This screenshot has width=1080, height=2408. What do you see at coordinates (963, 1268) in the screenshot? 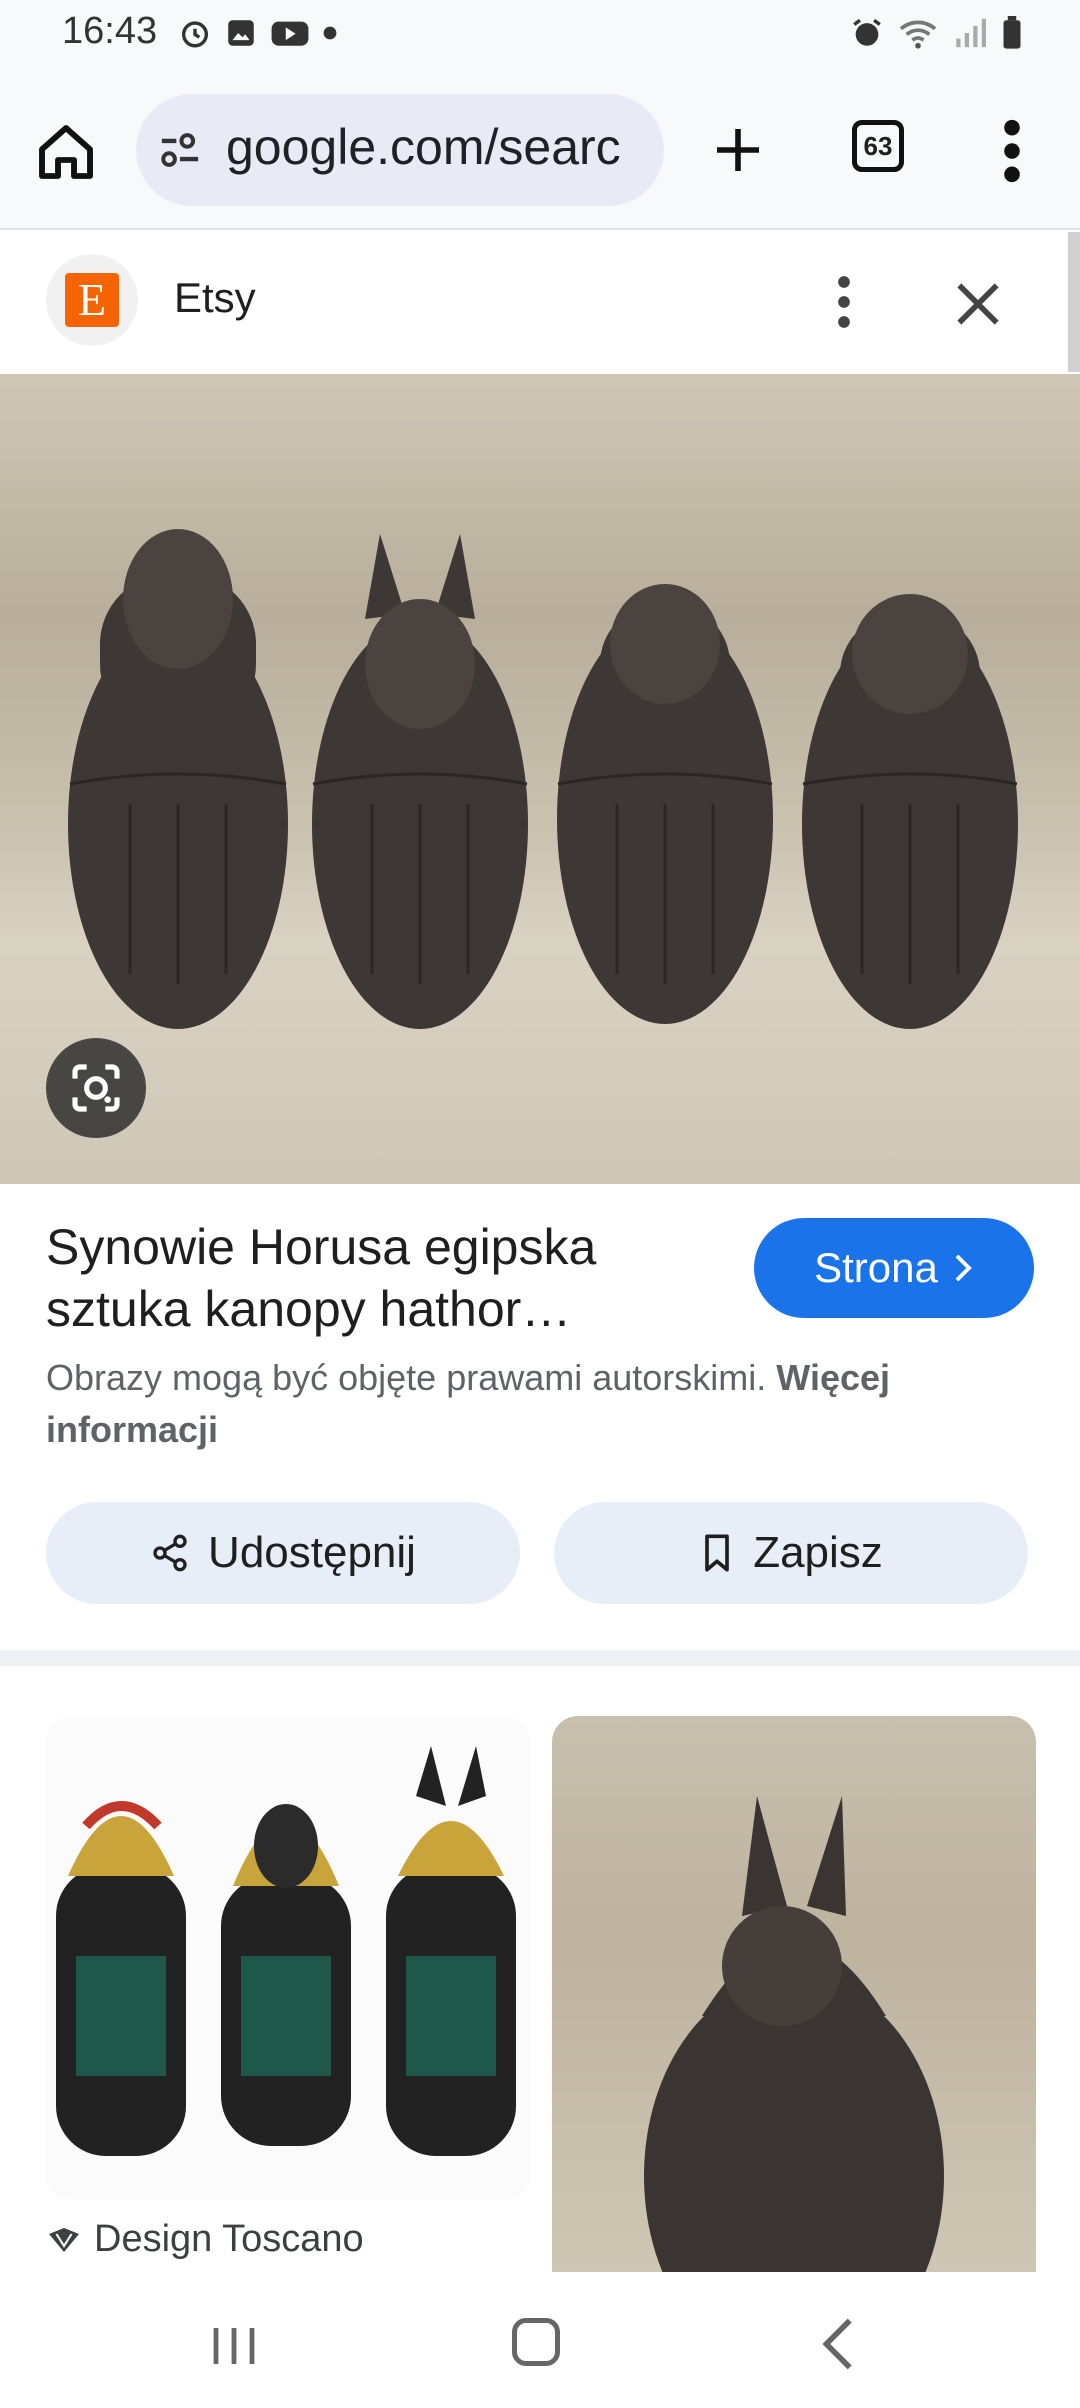
I see `chevron-right-icon` at bounding box center [963, 1268].